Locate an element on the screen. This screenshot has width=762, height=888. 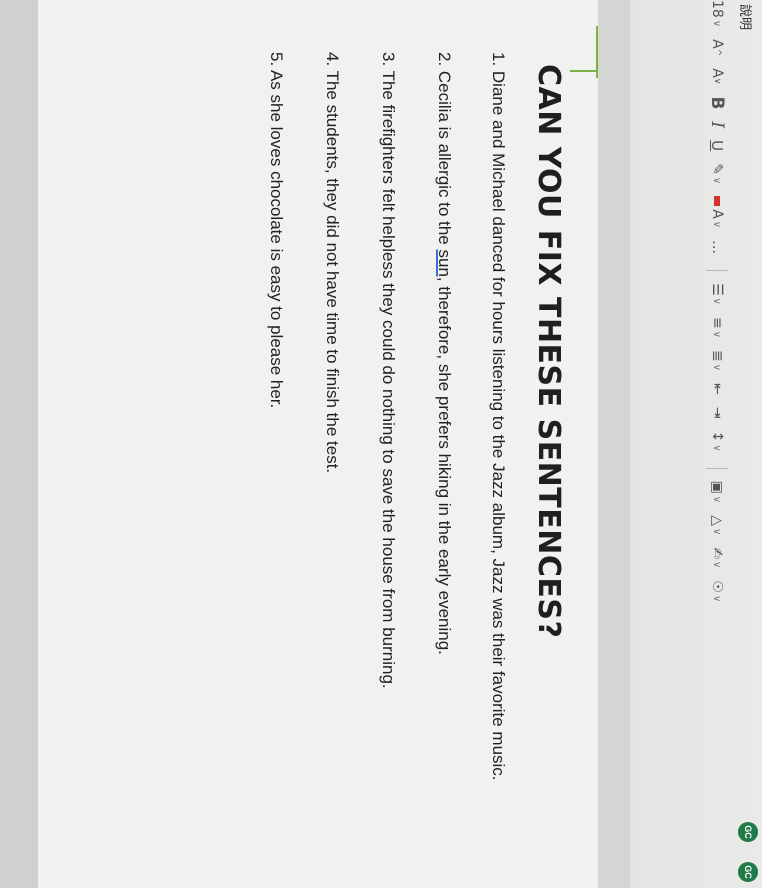
align-button: ≣ ∨ is located at coordinates (717, 360).